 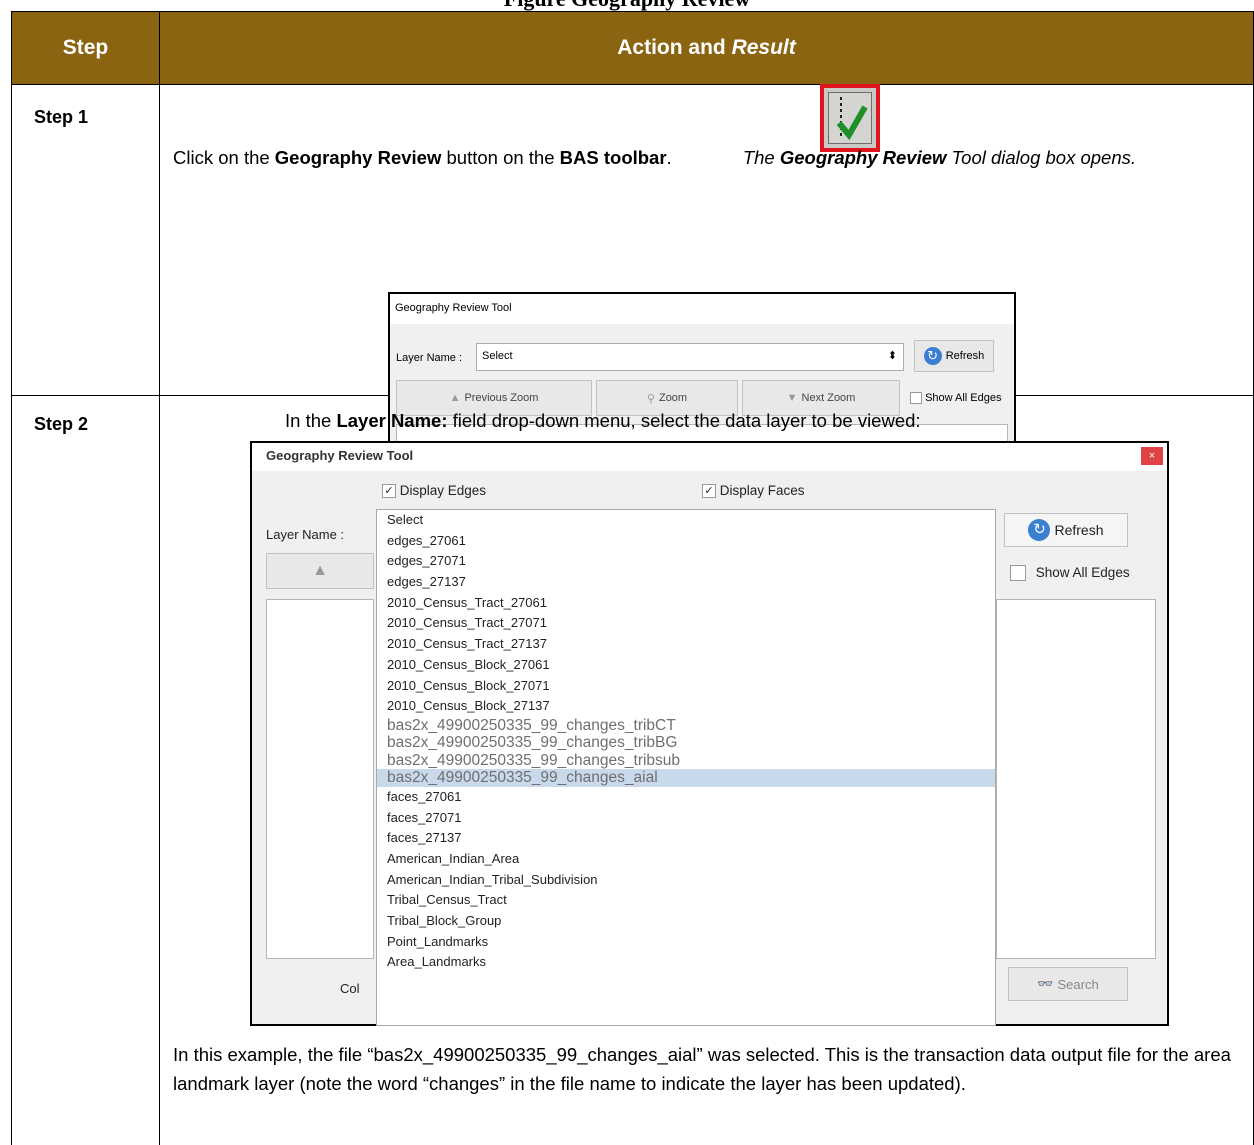 What do you see at coordinates (350, 988) in the screenshot?
I see `col-label: Col` at bounding box center [350, 988].